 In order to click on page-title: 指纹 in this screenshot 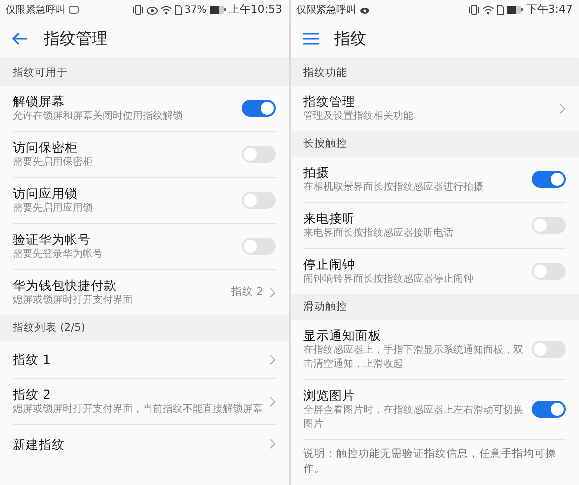, I will do `click(350, 39)`.